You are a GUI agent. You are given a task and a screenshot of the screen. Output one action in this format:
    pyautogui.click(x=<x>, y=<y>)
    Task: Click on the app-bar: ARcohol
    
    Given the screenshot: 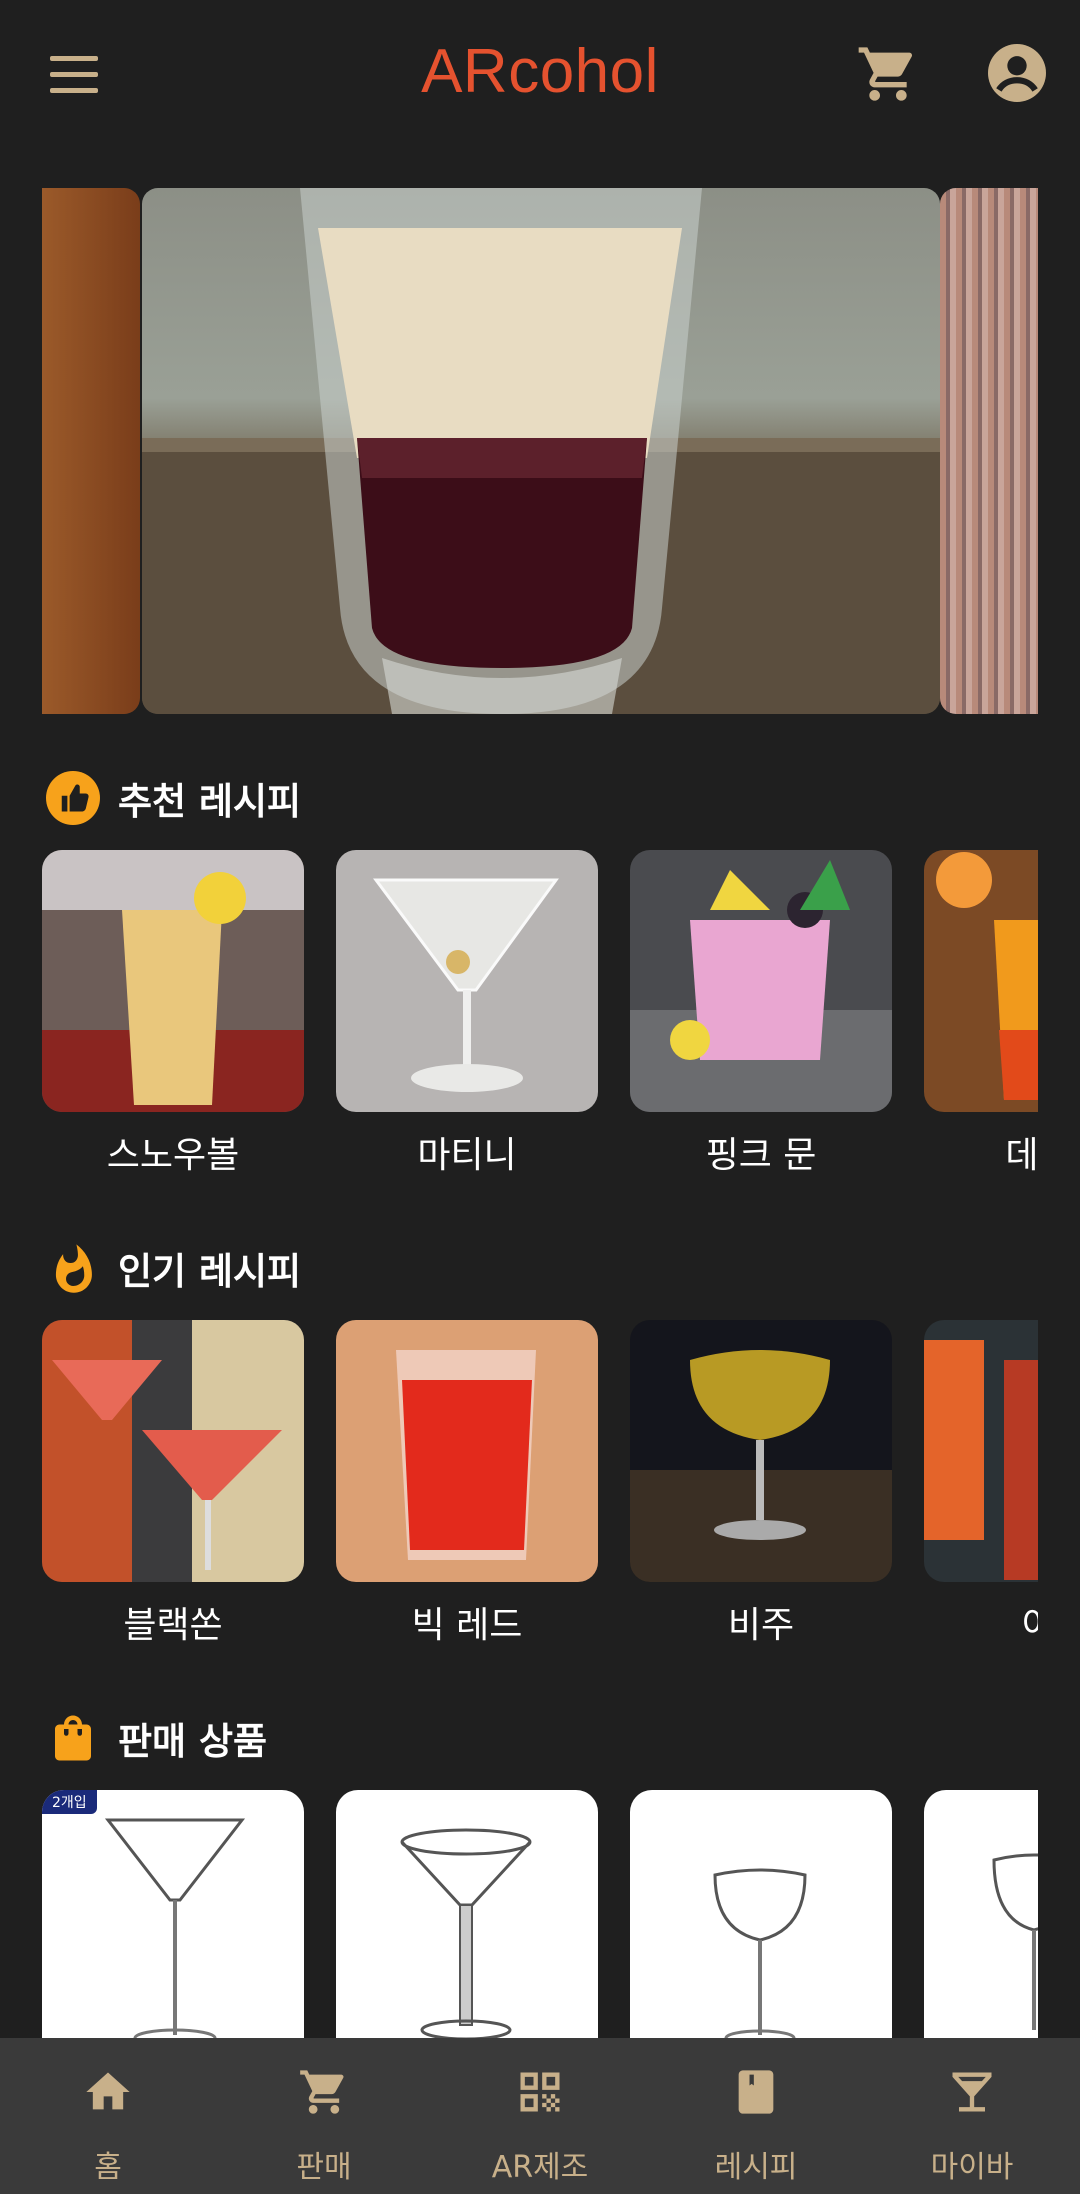 What is the action you would take?
    pyautogui.click(x=540, y=75)
    